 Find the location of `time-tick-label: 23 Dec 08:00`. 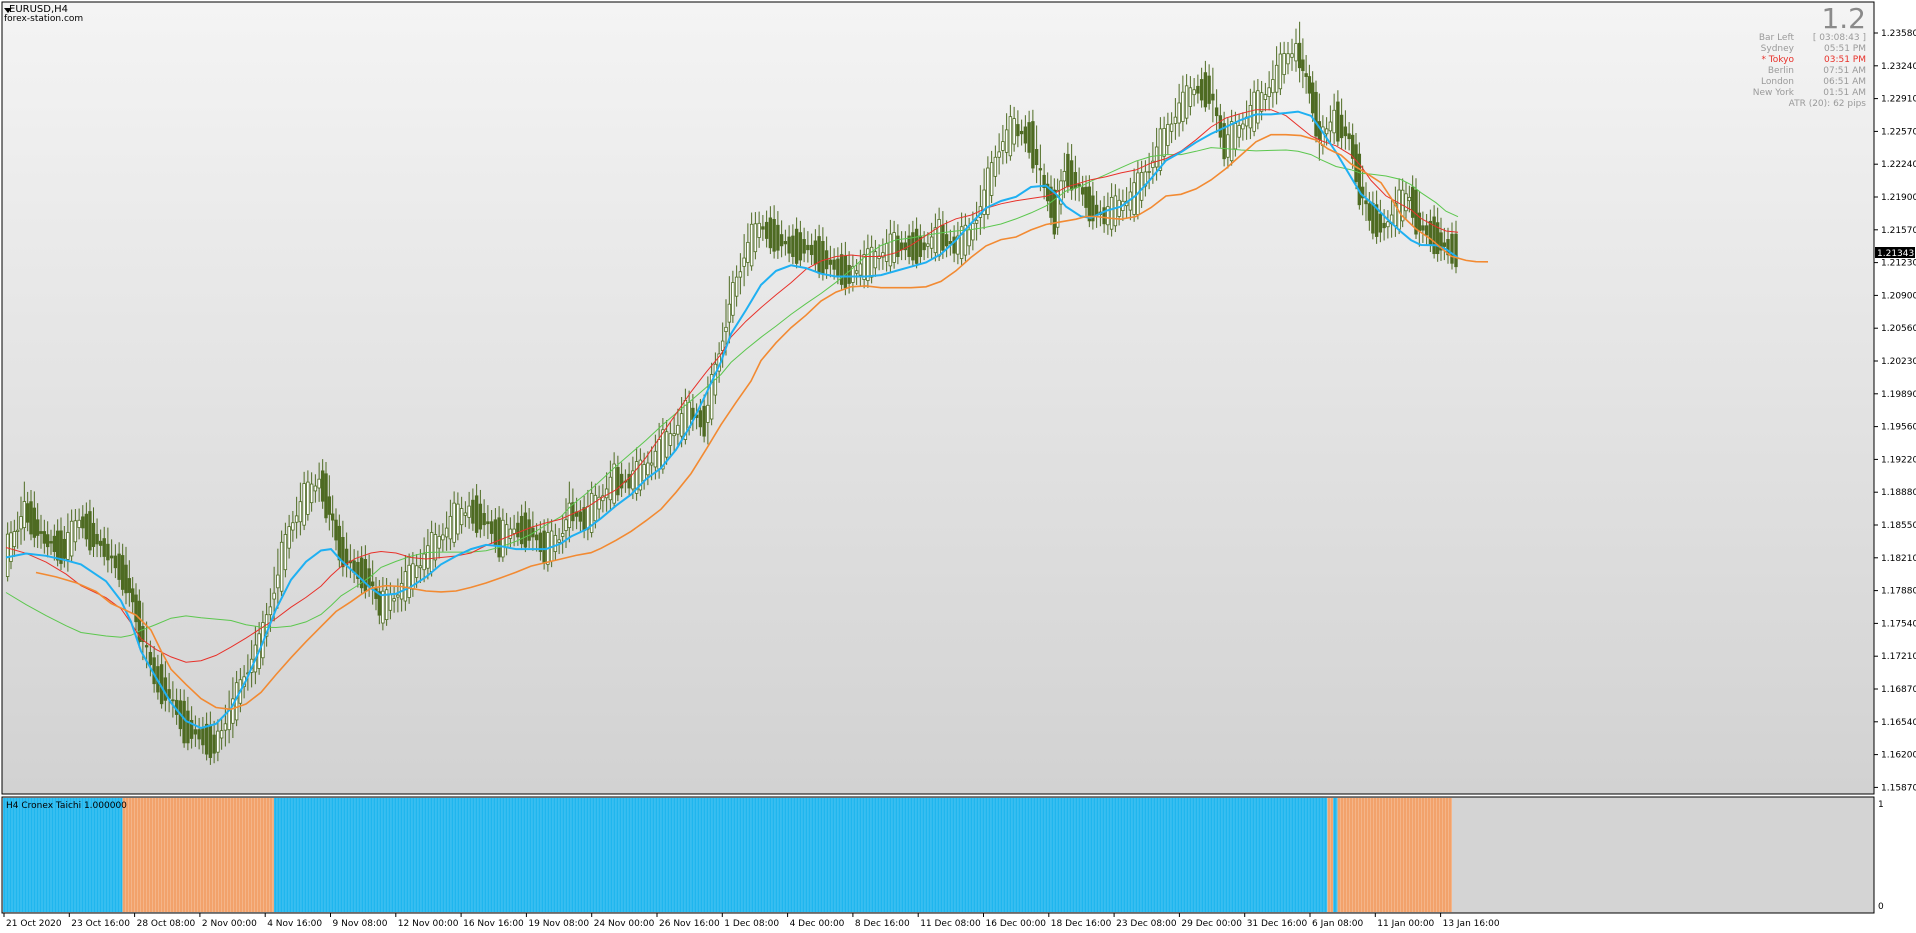

time-tick-label: 23 Dec 08:00 is located at coordinates (1146, 924).